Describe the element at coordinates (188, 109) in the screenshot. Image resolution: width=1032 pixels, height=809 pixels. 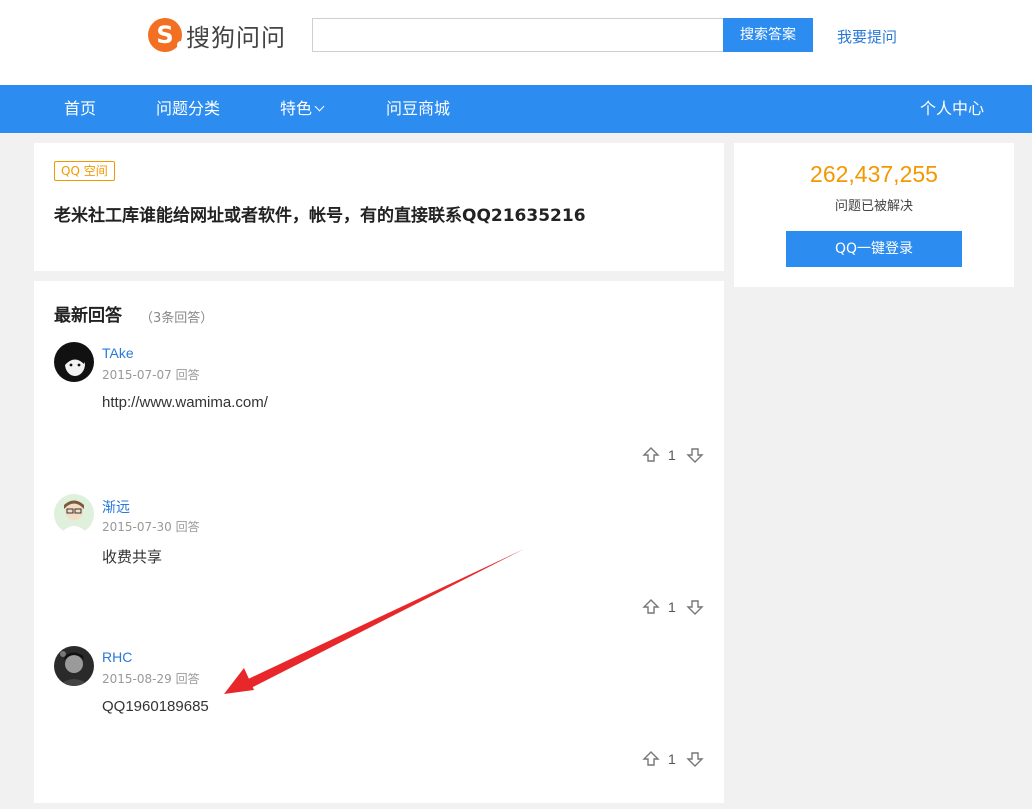
I see `nav-item-categories: 问题分类` at that location.